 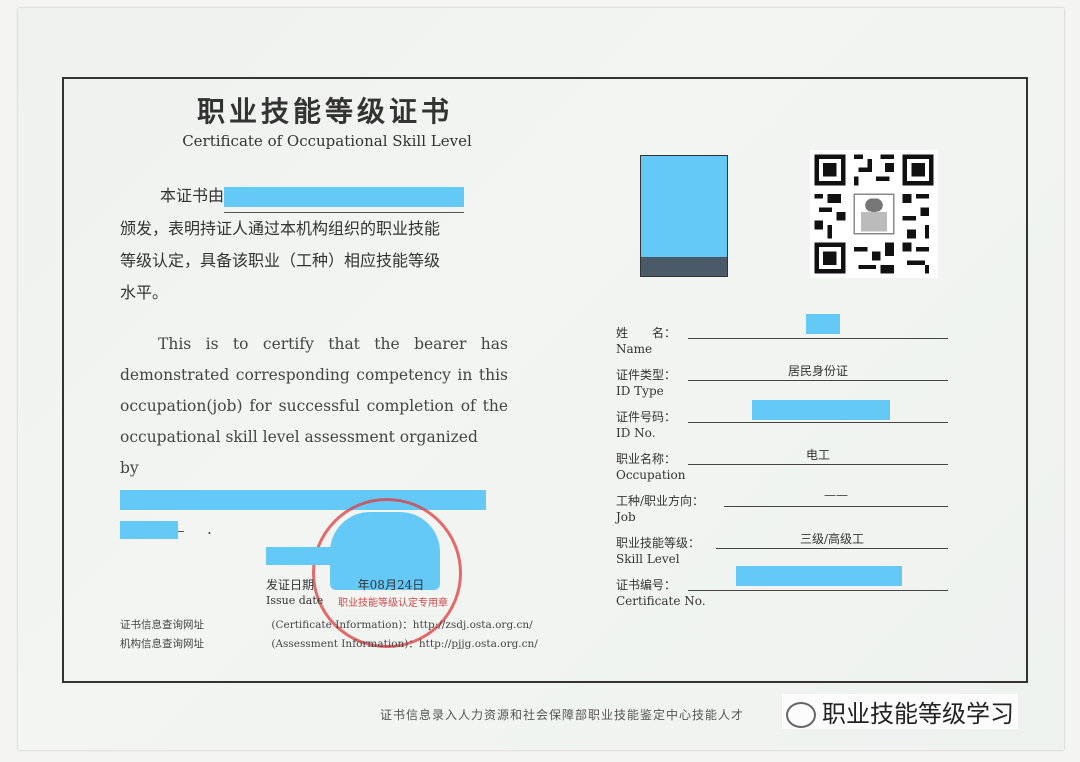 I want to click on field-occupation: 职业名称： Occupation 电工, so click(x=786, y=467).